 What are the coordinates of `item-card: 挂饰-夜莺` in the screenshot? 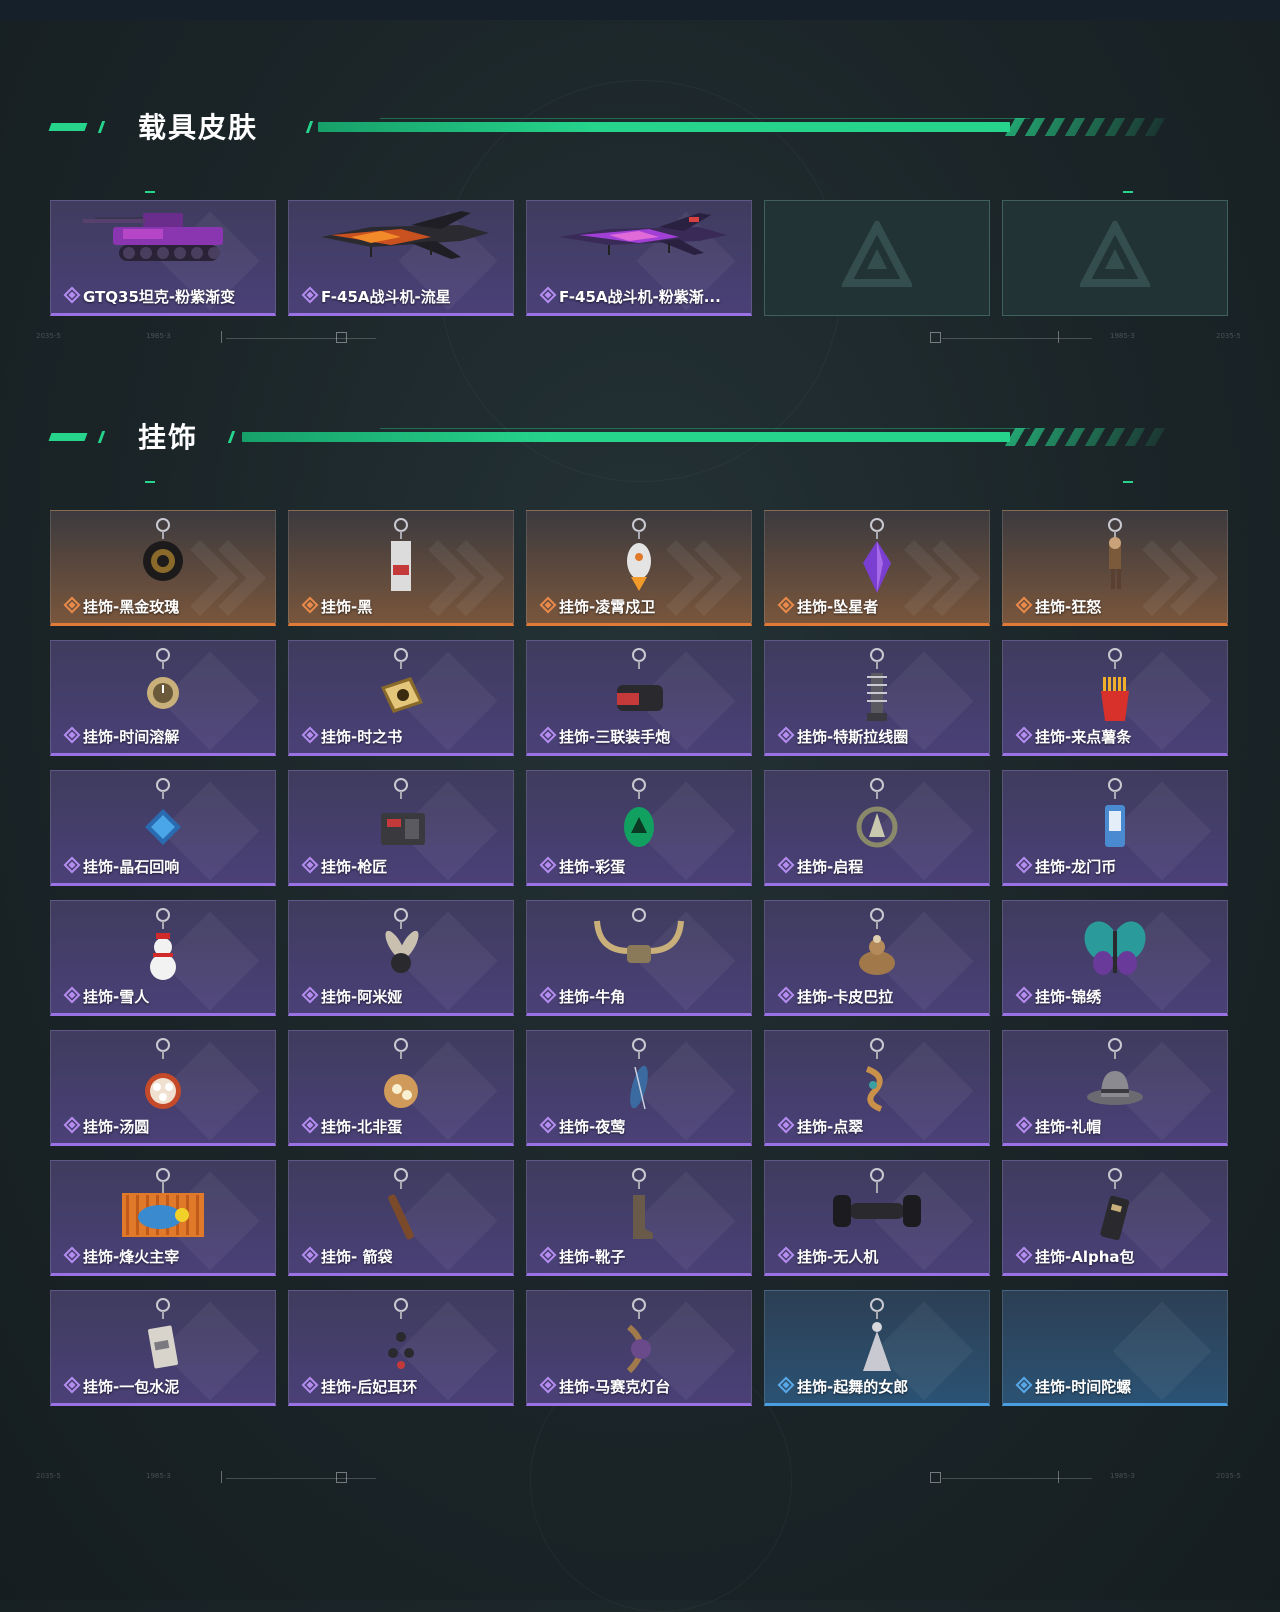 It's located at (639, 1088).